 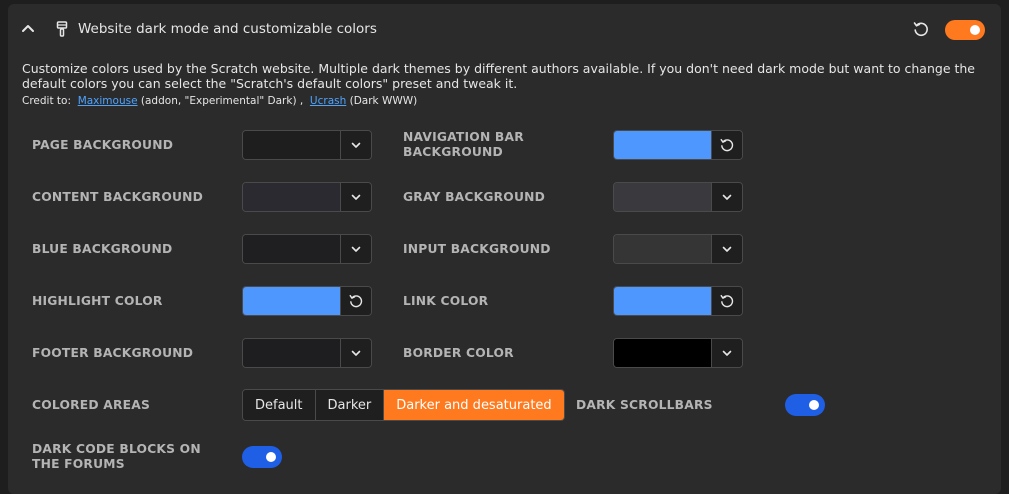 I want to click on content-background-label: CONTENT BACKGROUND, so click(x=118, y=197).